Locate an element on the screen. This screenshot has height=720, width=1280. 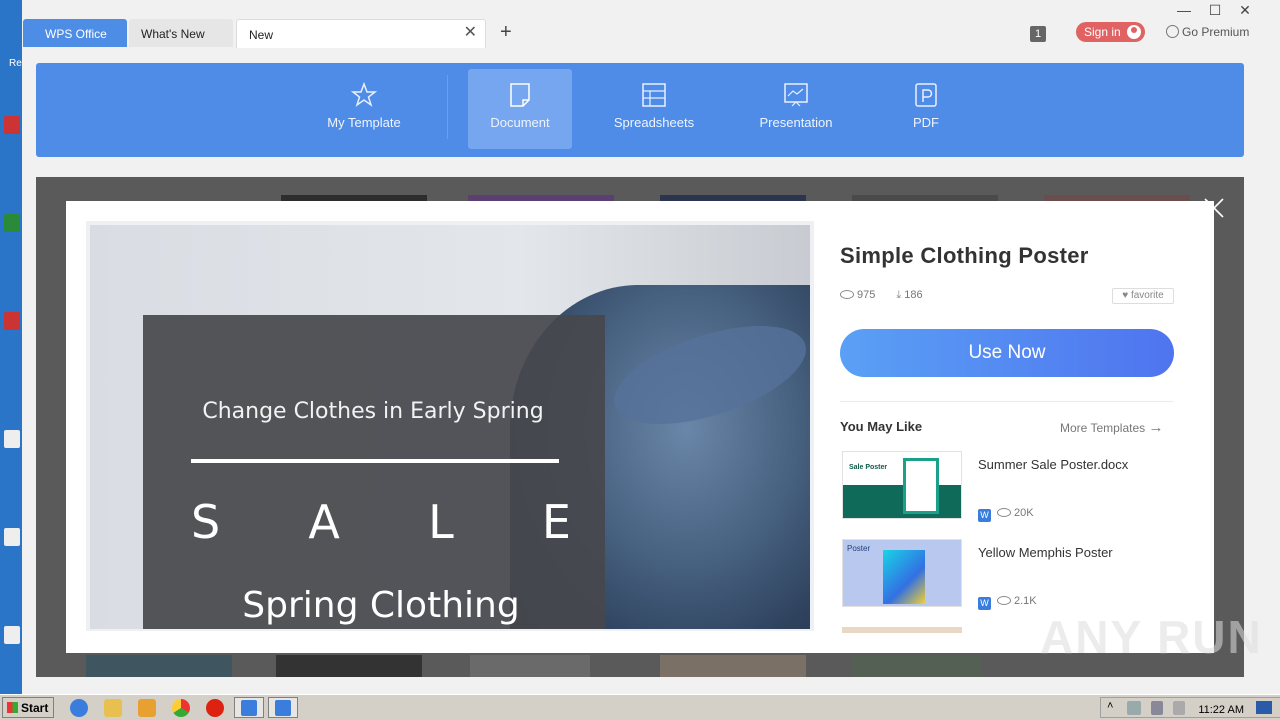
arrow-right-icon: → is located at coordinates (1156, 427).